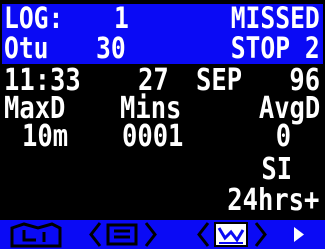 This screenshot has width=325, height=249. What do you see at coordinates (36, 234) in the screenshot?
I see `logbook-icon` at bounding box center [36, 234].